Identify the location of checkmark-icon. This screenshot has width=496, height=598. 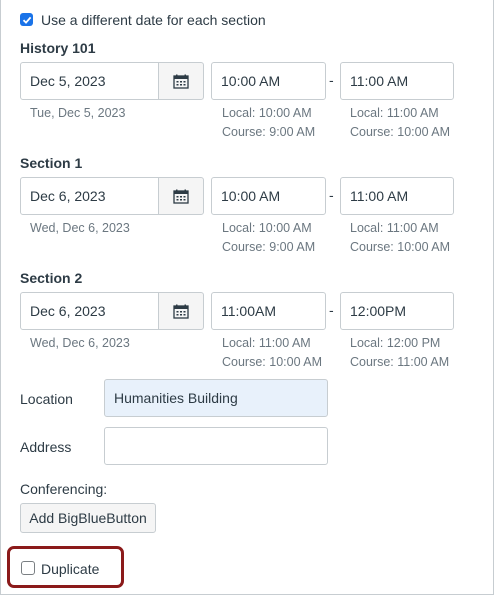
(26, 20).